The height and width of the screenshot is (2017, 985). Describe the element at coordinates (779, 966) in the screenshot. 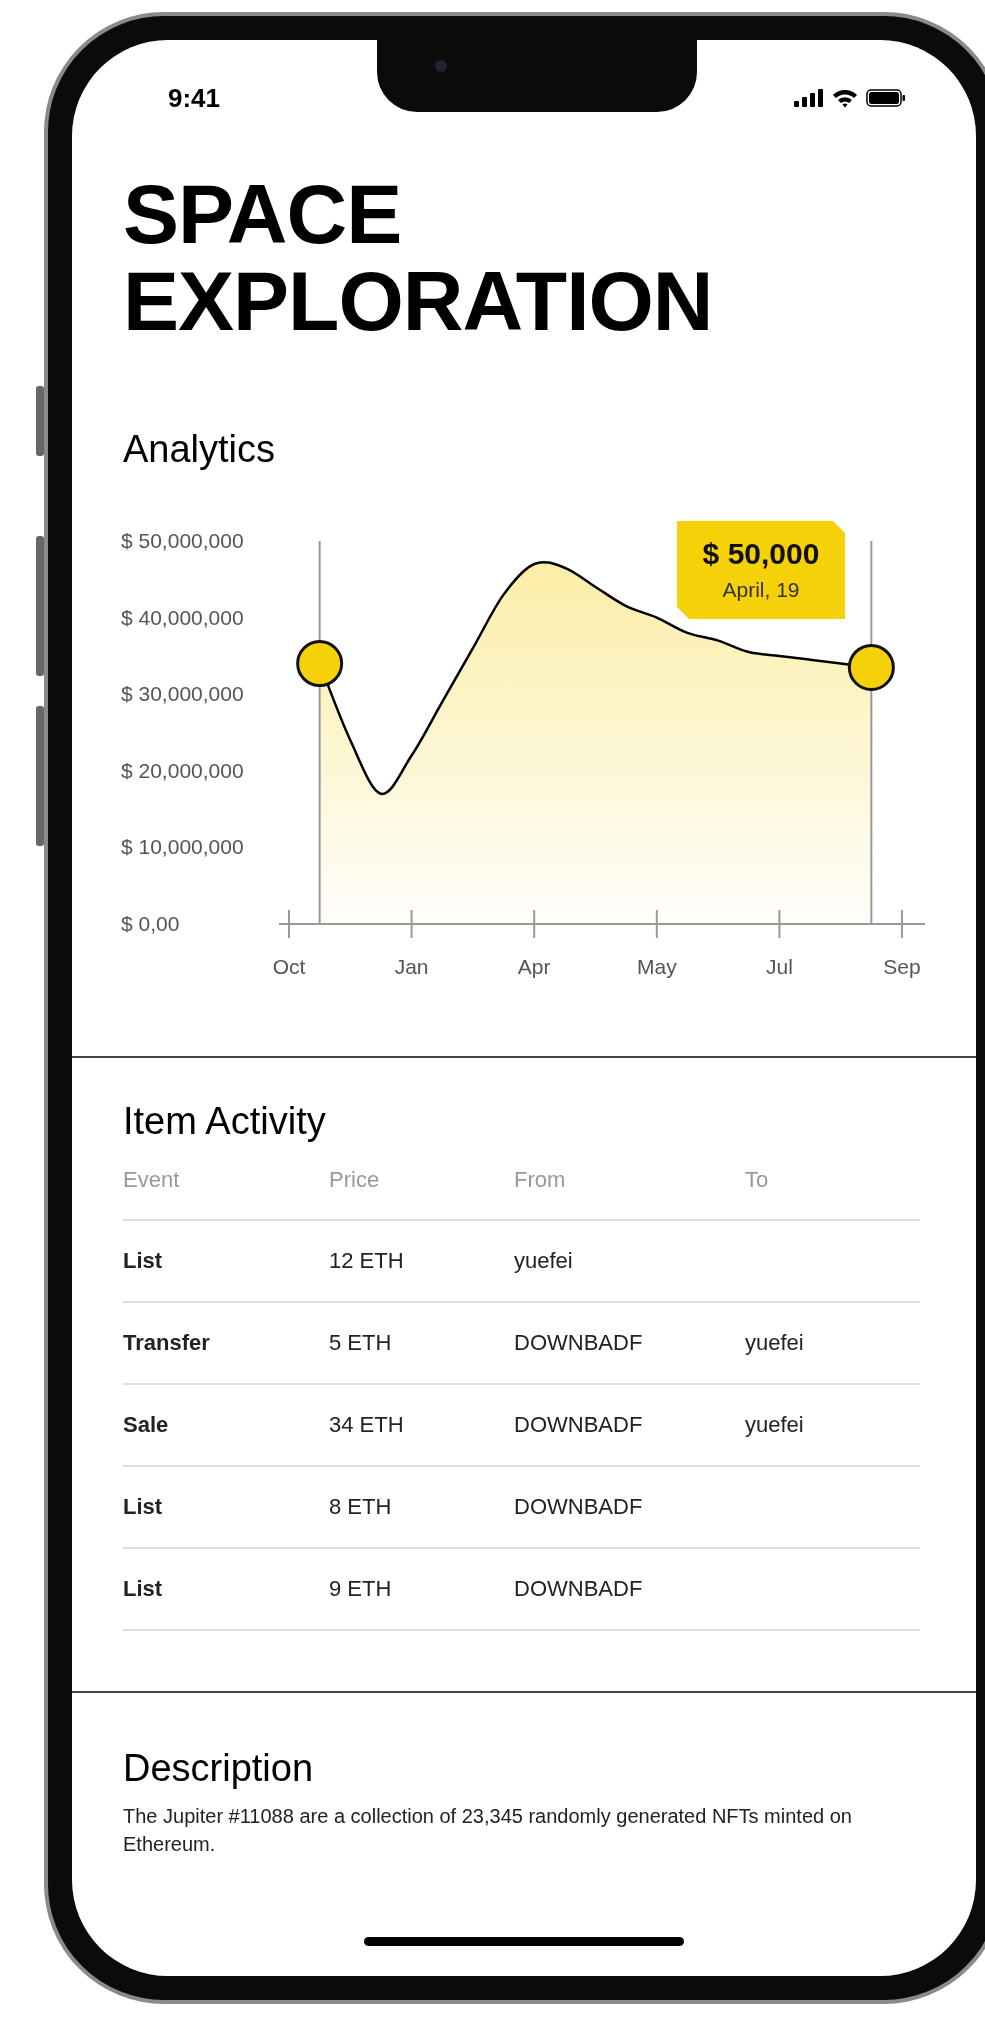

I see `x-axis-label: Jul` at that location.